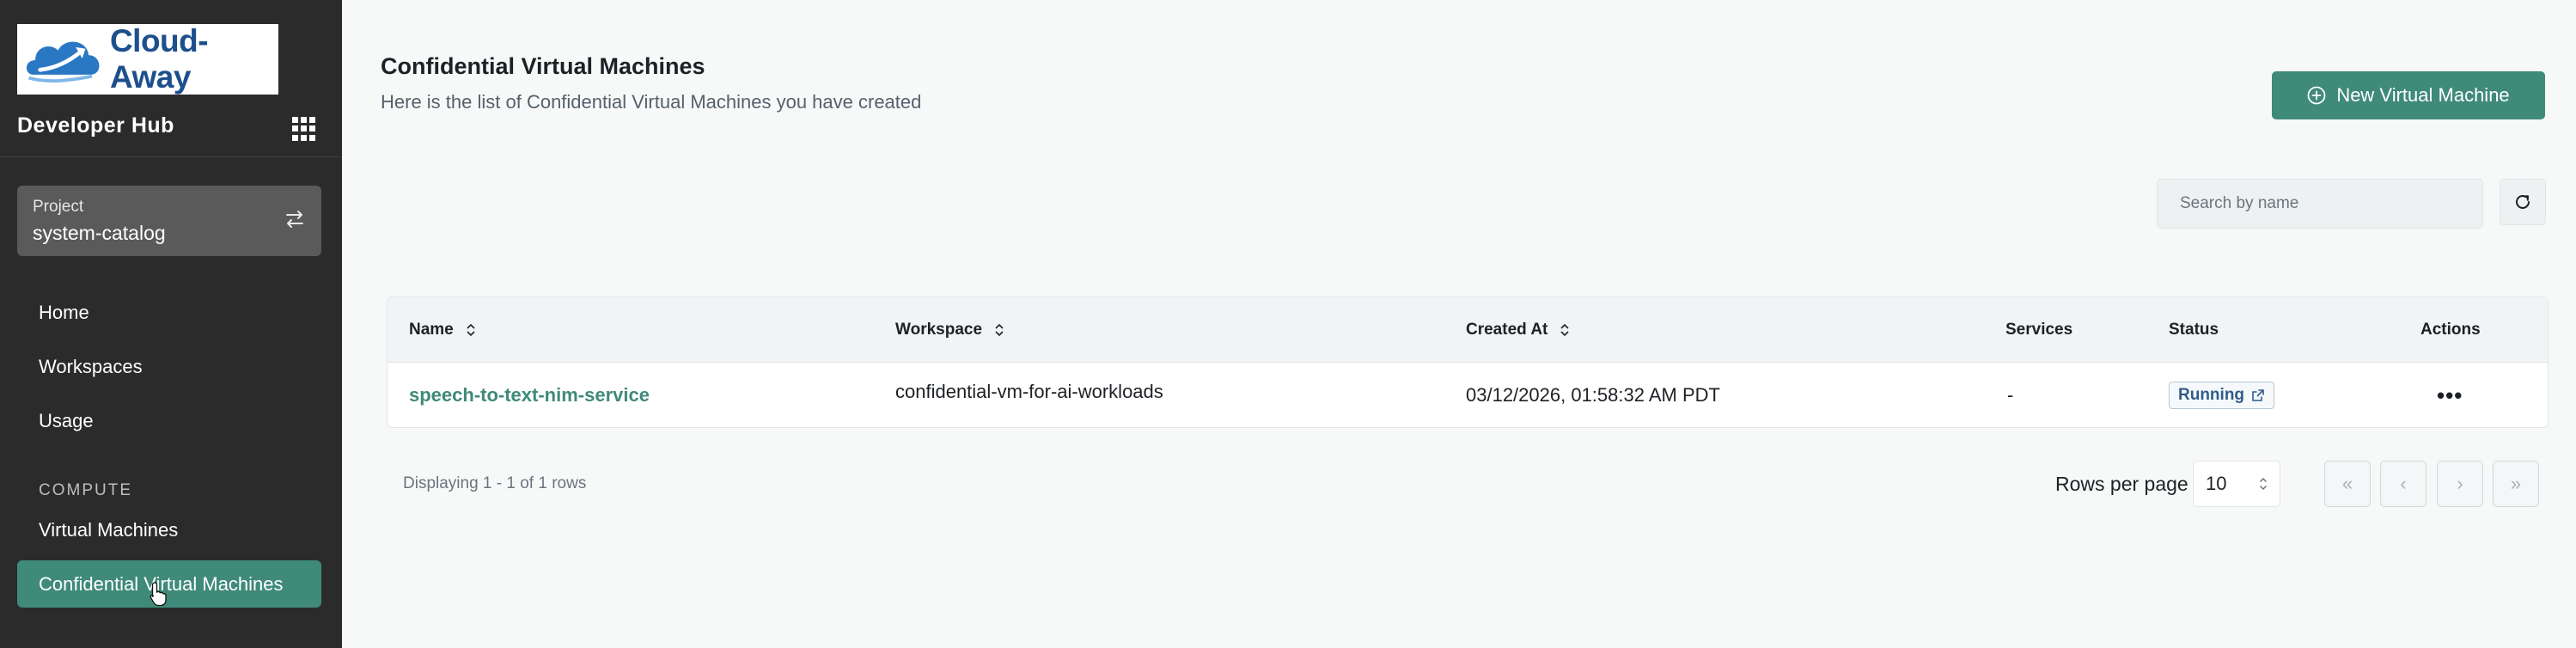 Image resolution: width=2576 pixels, height=648 pixels. Describe the element at coordinates (304, 129) in the screenshot. I see `apps-grid-icon` at that location.